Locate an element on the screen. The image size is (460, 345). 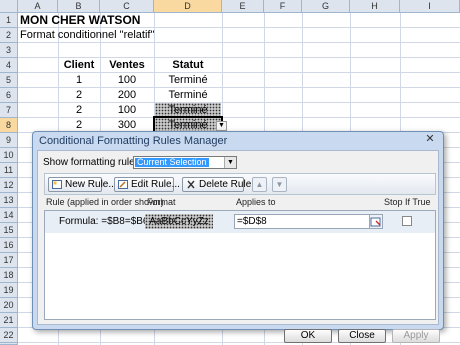
show-rules-value: Current Selection is located at coordinates (172, 162).